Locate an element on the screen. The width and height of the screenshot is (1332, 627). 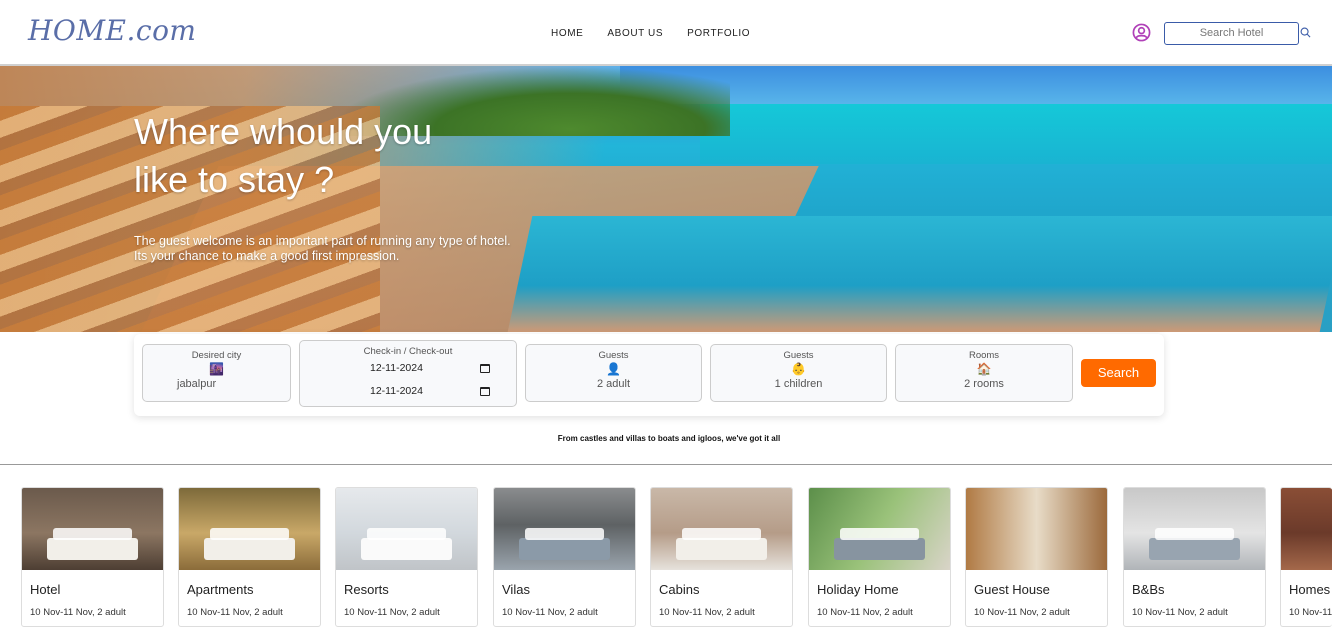
user-circle-icon is located at coordinates (1141, 32).